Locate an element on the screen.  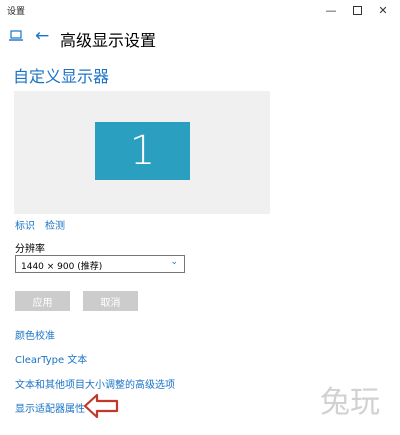
identify-link: 标识 is located at coordinates (25, 224).